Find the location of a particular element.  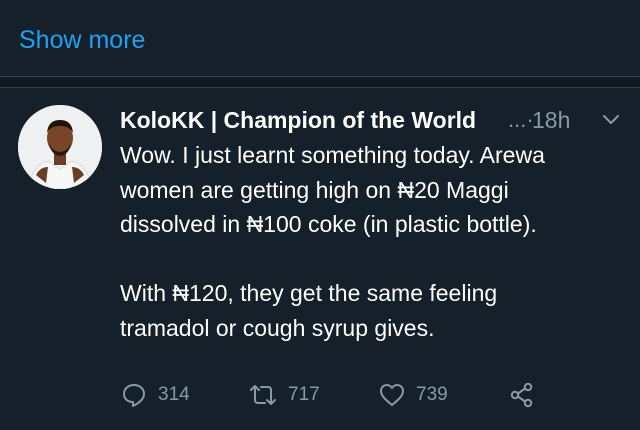

avatar-image is located at coordinates (60, 147).